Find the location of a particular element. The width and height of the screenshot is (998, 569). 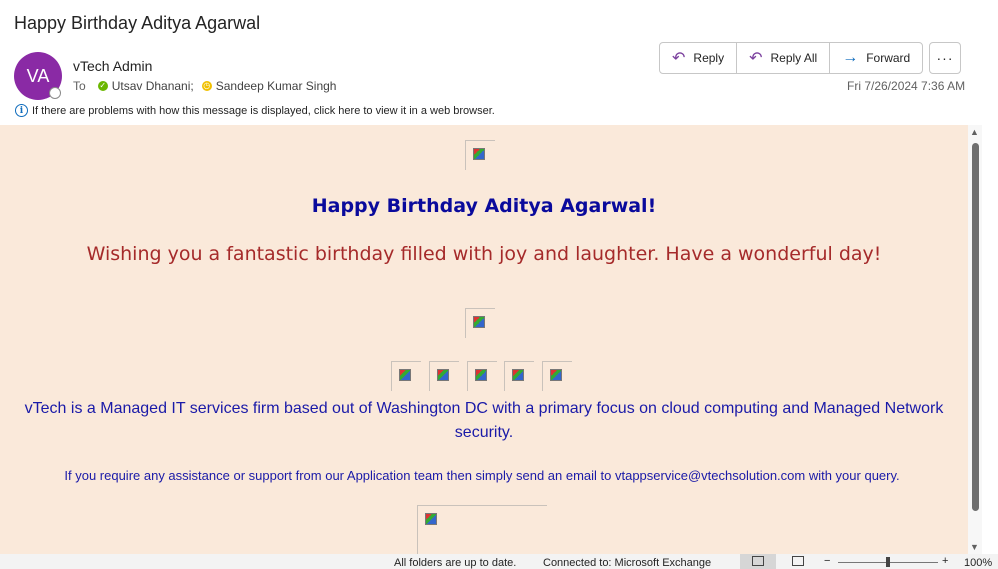

more-icon: ··· is located at coordinates (945, 58).